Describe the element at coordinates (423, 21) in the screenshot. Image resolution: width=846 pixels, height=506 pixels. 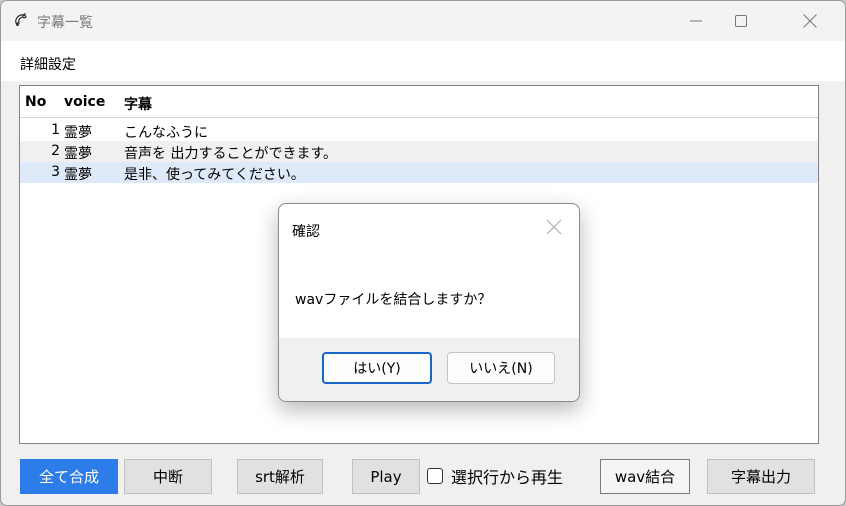
I see `title-bar: 字幕一覧` at that location.